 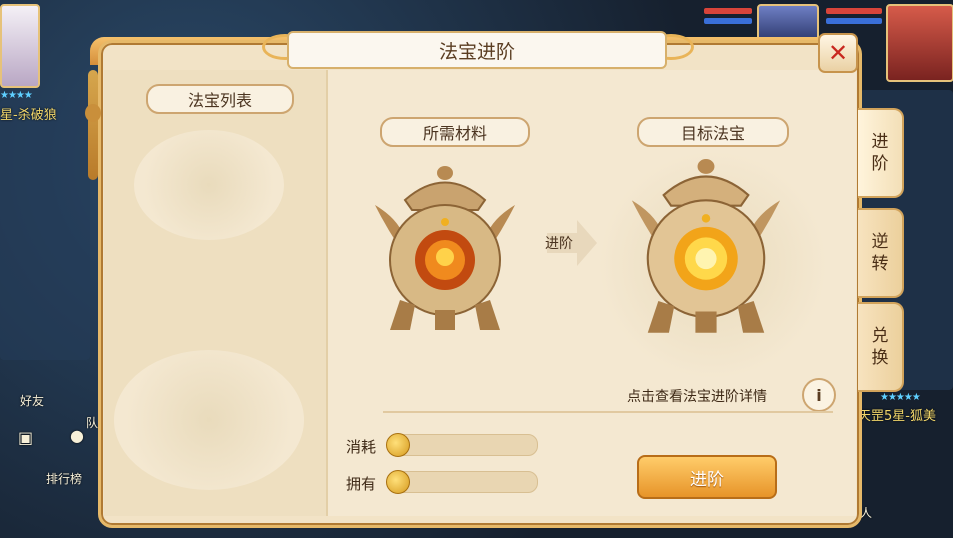 What do you see at coordinates (880, 142) in the screenshot?
I see `tab-label: 进` at bounding box center [880, 142].